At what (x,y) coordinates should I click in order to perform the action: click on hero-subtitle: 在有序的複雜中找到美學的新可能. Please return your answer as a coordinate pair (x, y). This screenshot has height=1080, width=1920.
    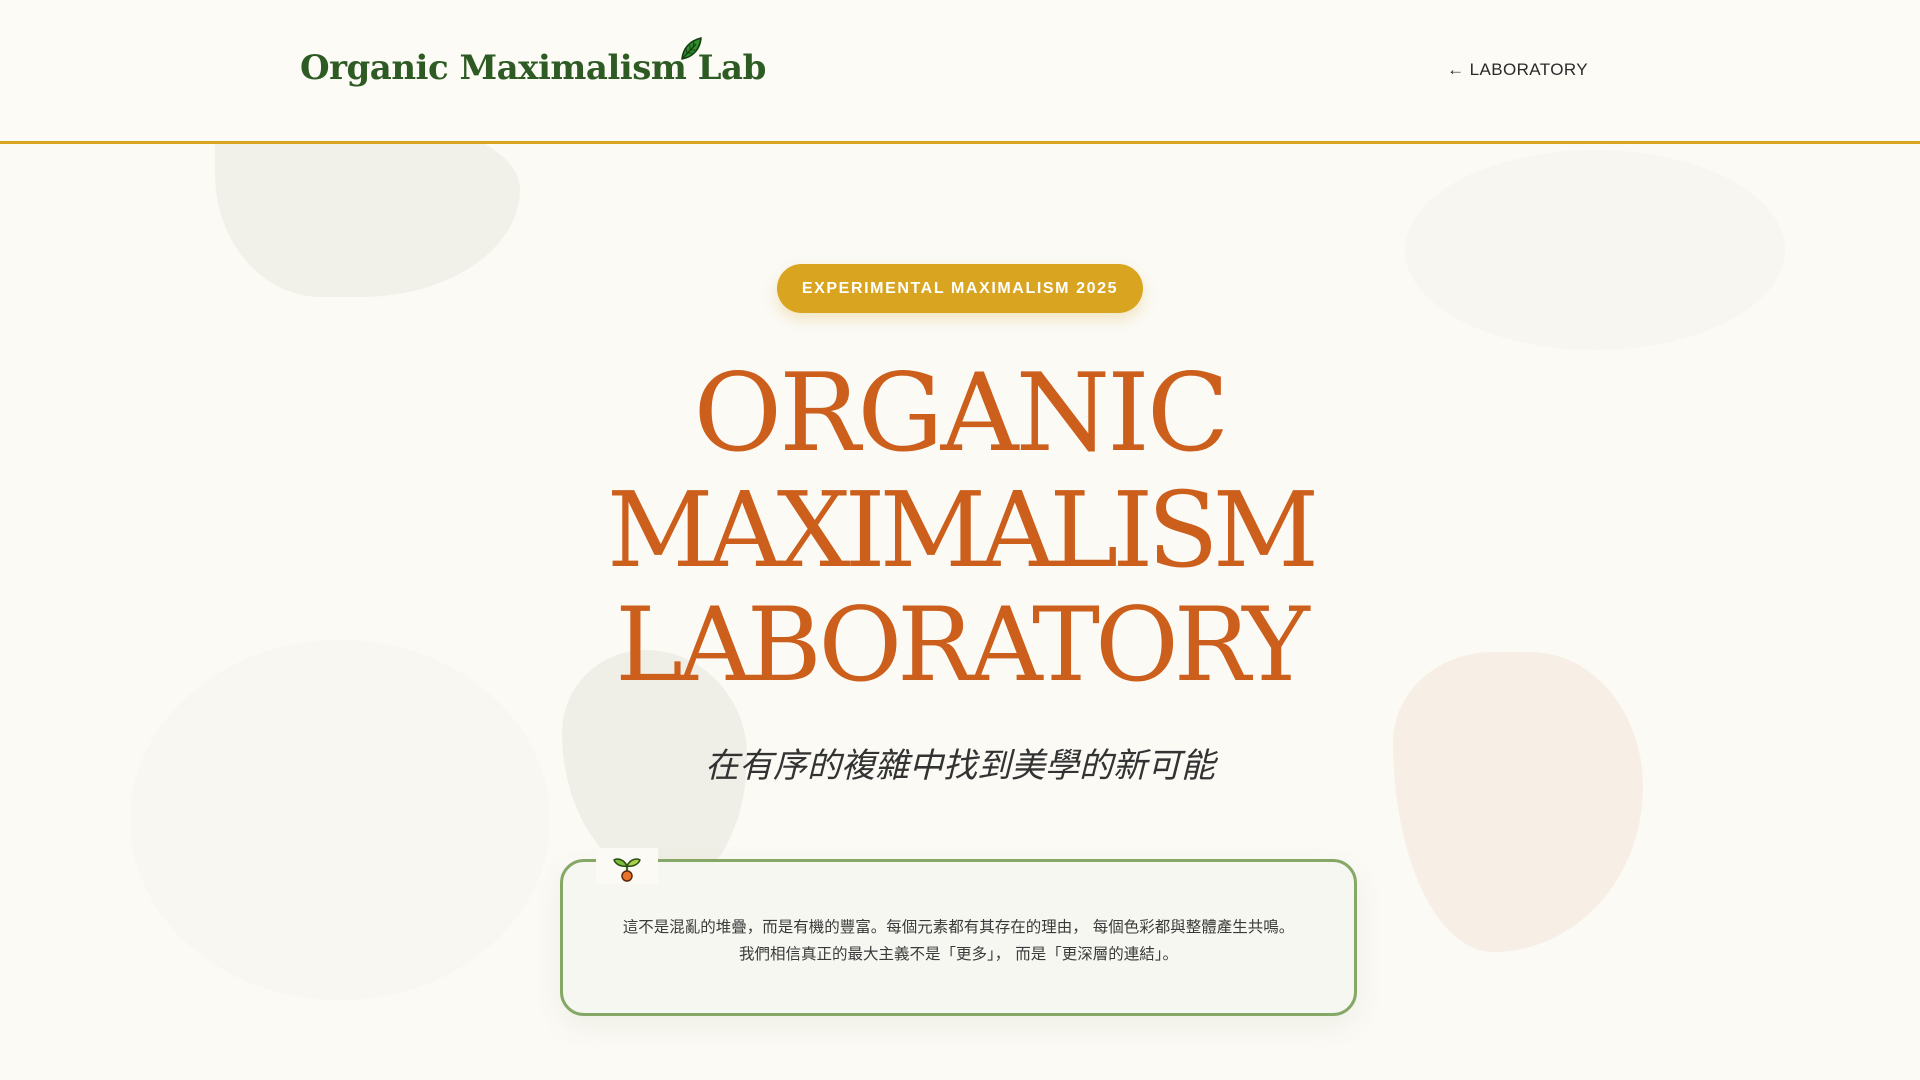
    Looking at the image, I should click on (960, 766).